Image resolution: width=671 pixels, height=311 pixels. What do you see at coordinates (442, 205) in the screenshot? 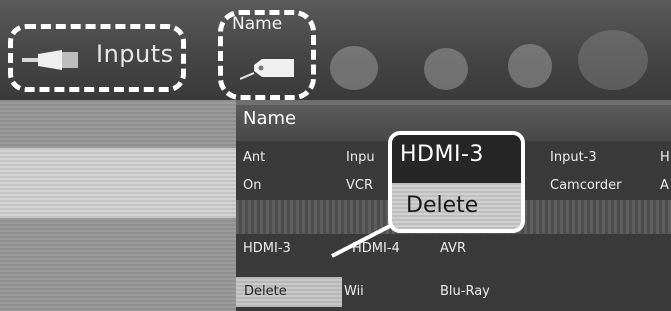
I see `popup-delete-label: Delete` at bounding box center [442, 205].